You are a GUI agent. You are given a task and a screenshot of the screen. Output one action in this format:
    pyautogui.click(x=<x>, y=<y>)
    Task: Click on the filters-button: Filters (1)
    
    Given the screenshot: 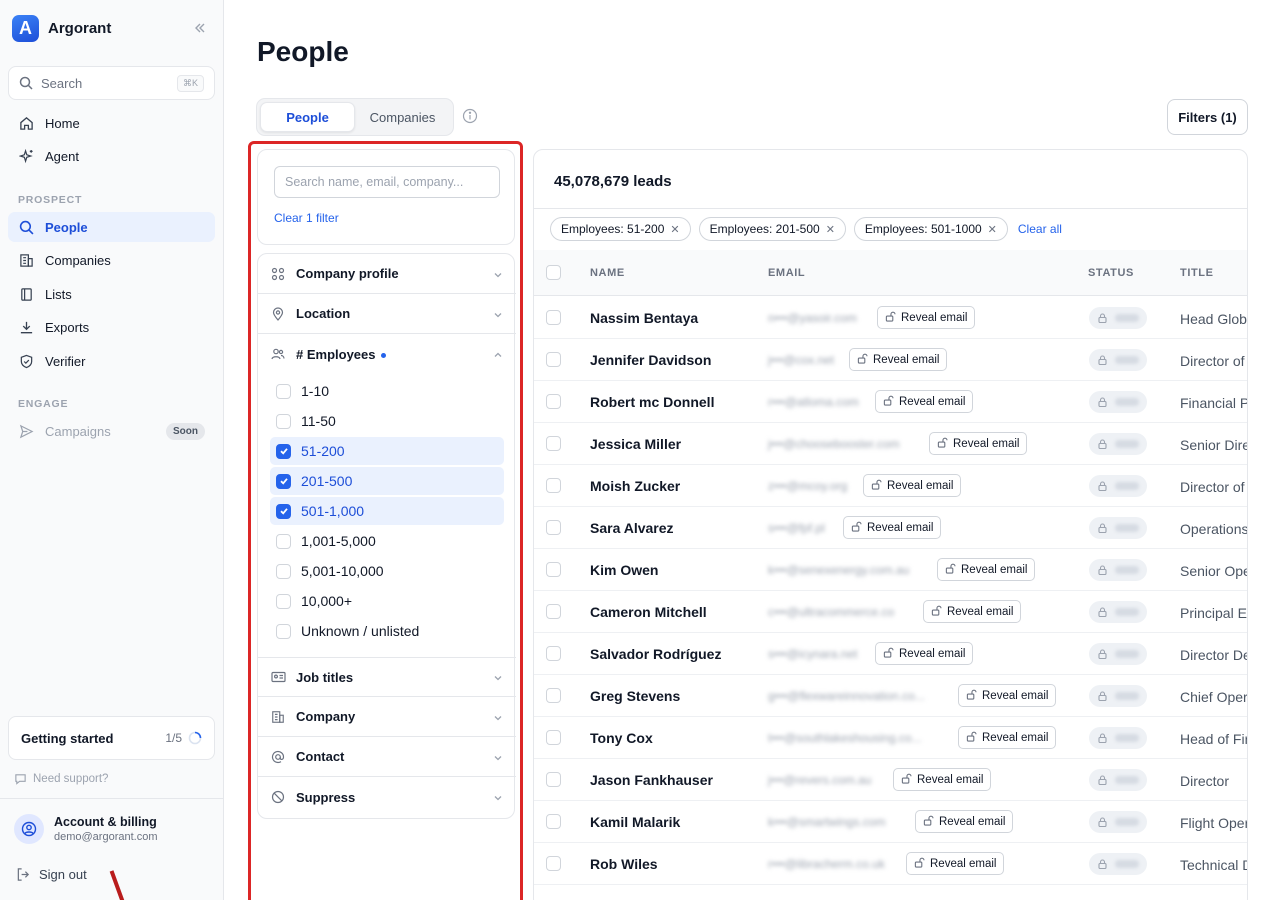 What is the action you would take?
    pyautogui.click(x=1207, y=117)
    